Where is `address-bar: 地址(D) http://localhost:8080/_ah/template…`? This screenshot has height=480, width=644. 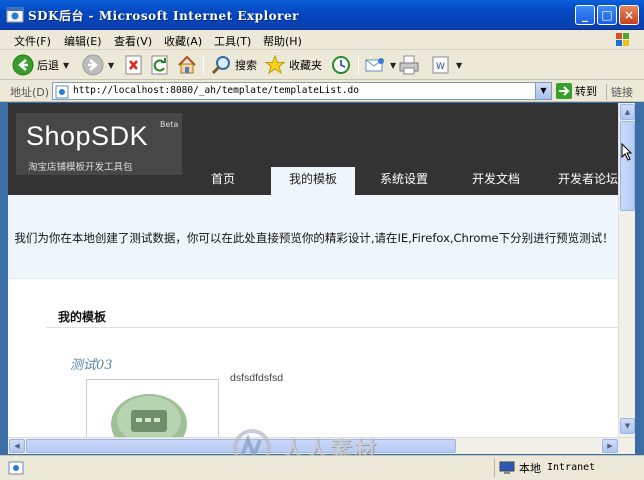 address-bar: 地址(D) http://localhost:8080/_ah/template… is located at coordinates (322, 91).